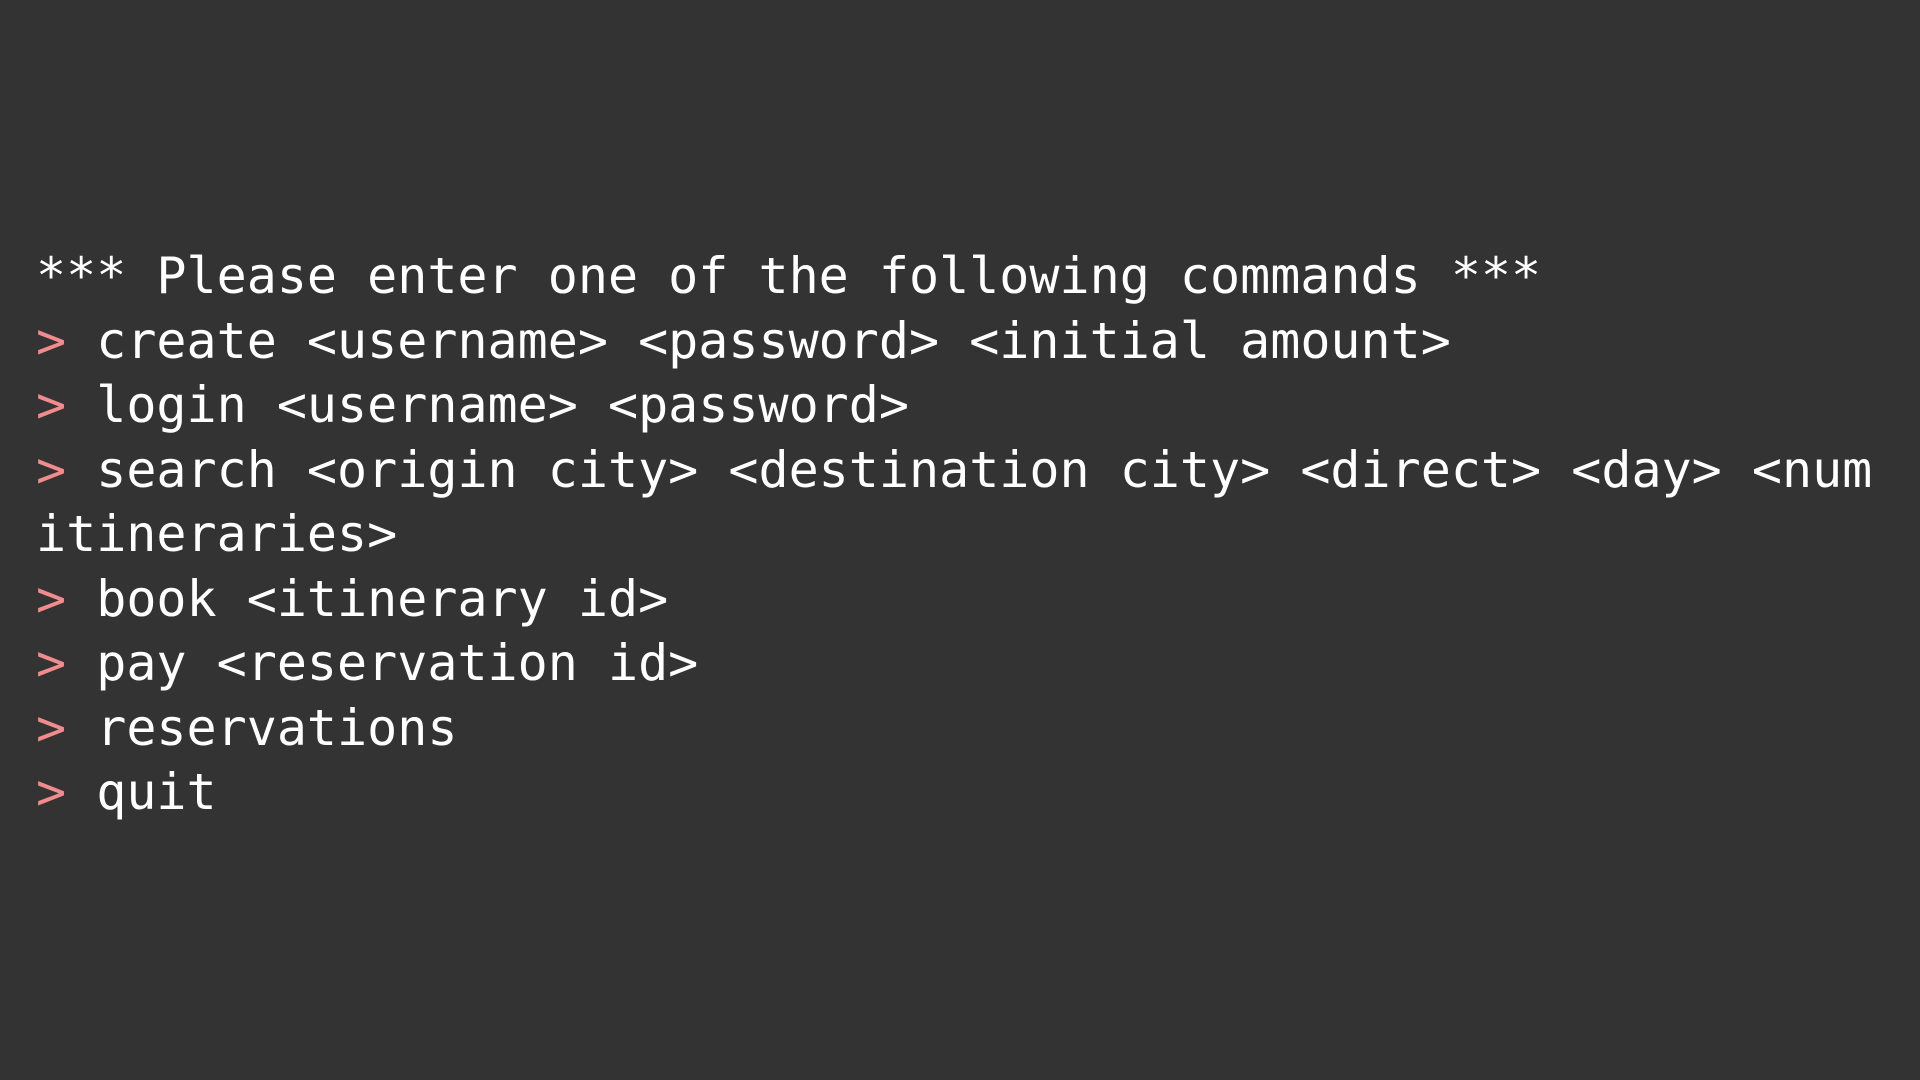 This screenshot has width=1920, height=1080. What do you see at coordinates (960, 663) in the screenshot?
I see `command-line-pay: > pay <reservation id>` at bounding box center [960, 663].